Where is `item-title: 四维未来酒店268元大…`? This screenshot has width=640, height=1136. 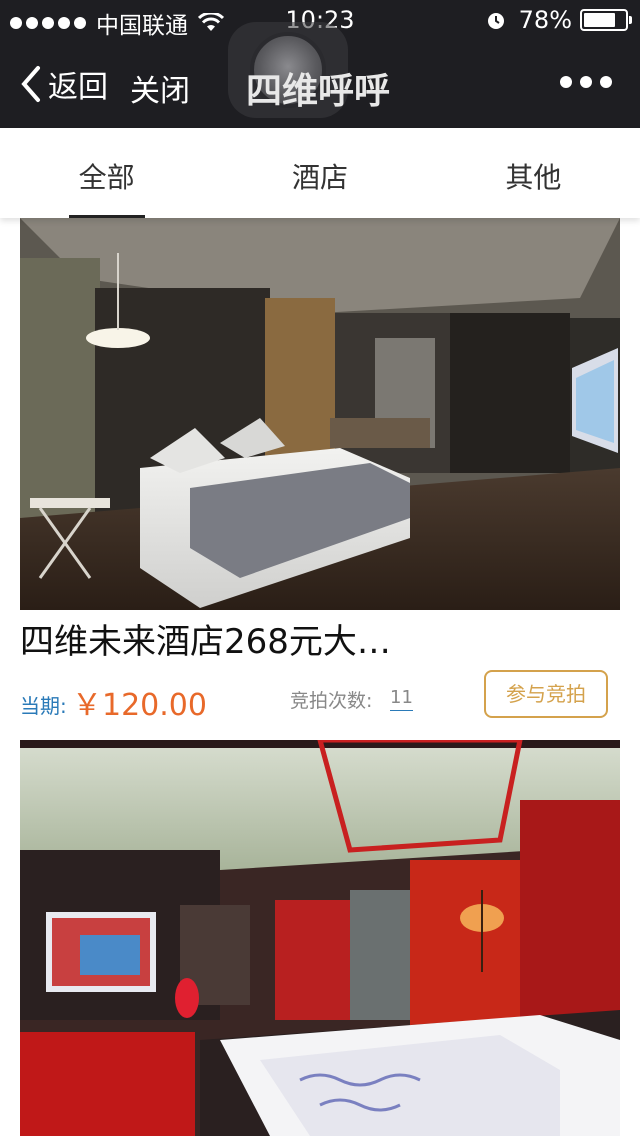
item-title: 四维未来酒店268元大… is located at coordinates (320, 638).